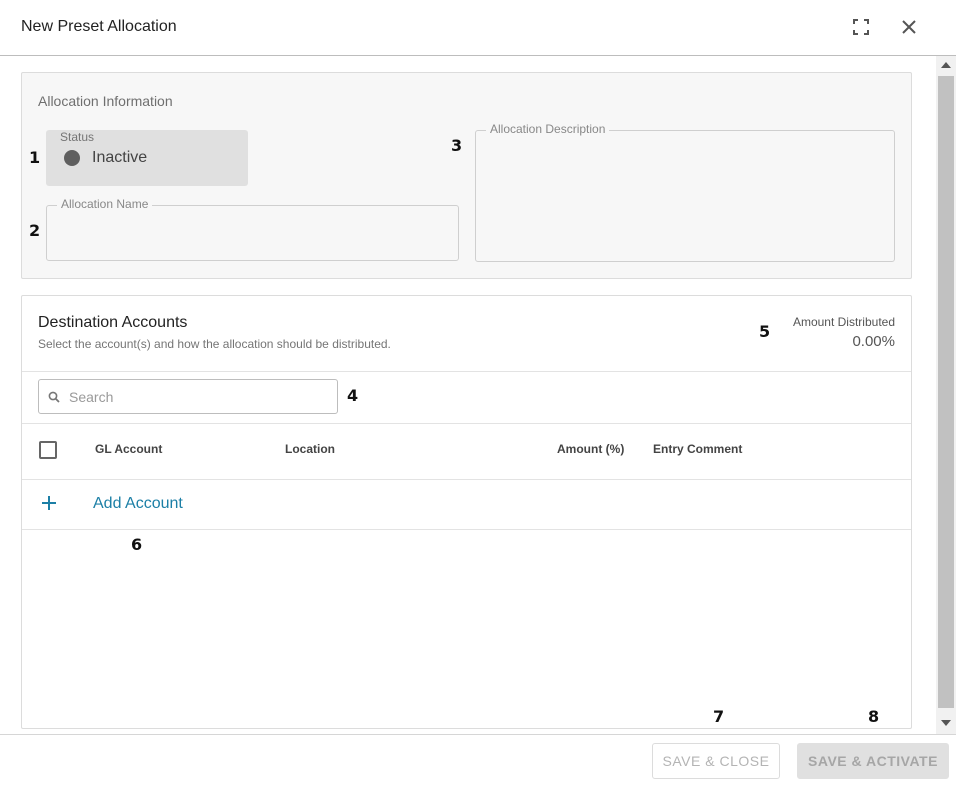  What do you see at coordinates (138, 503) in the screenshot?
I see `add-account-label: Add Account` at bounding box center [138, 503].